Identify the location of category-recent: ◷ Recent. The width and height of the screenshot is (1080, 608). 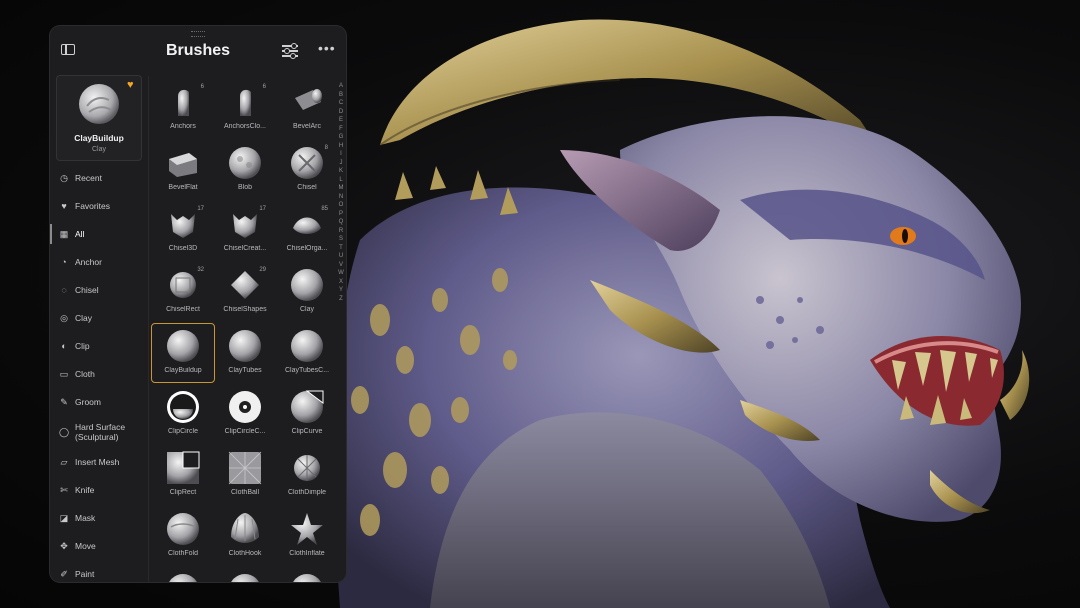
(99, 178).